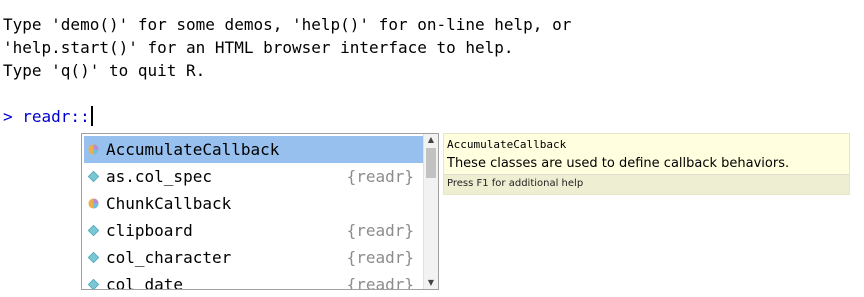  What do you see at coordinates (431, 140) in the screenshot?
I see `scroll-up-arrow-icon: ▲` at bounding box center [431, 140].